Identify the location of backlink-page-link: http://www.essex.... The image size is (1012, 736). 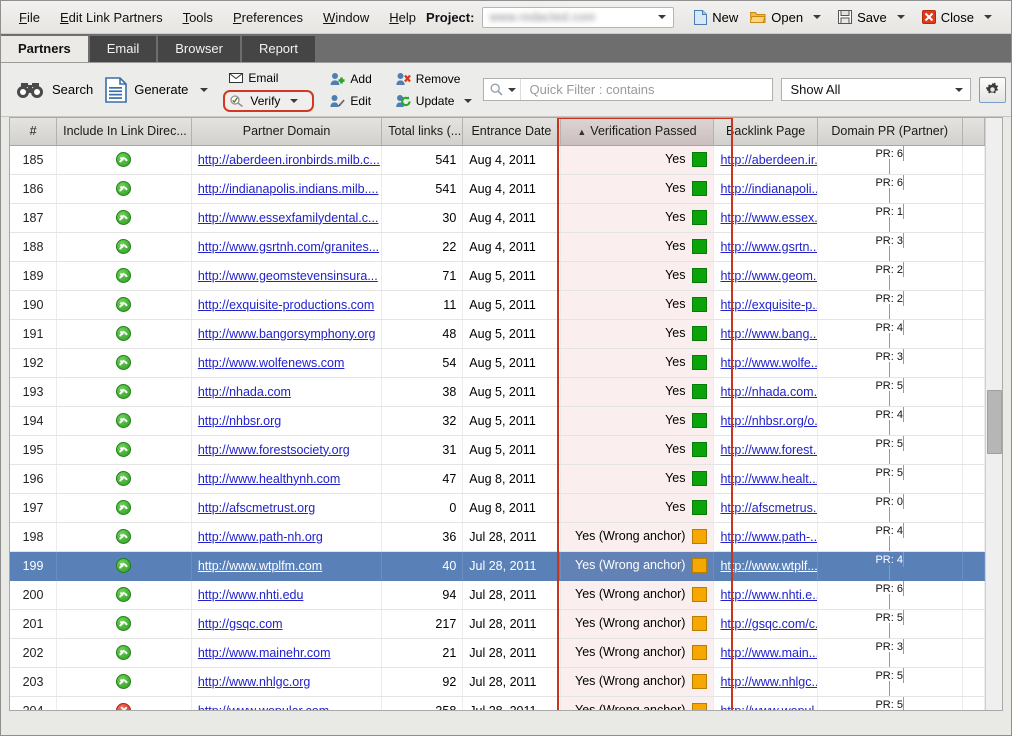
(768, 218).